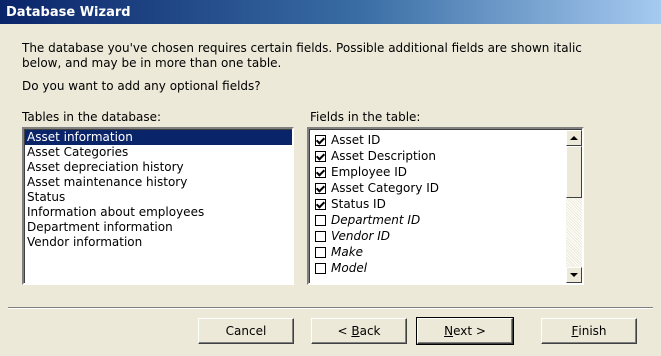 This screenshot has height=356, width=661. Describe the element at coordinates (330, 308) in the screenshot. I see `footer-separator` at that location.